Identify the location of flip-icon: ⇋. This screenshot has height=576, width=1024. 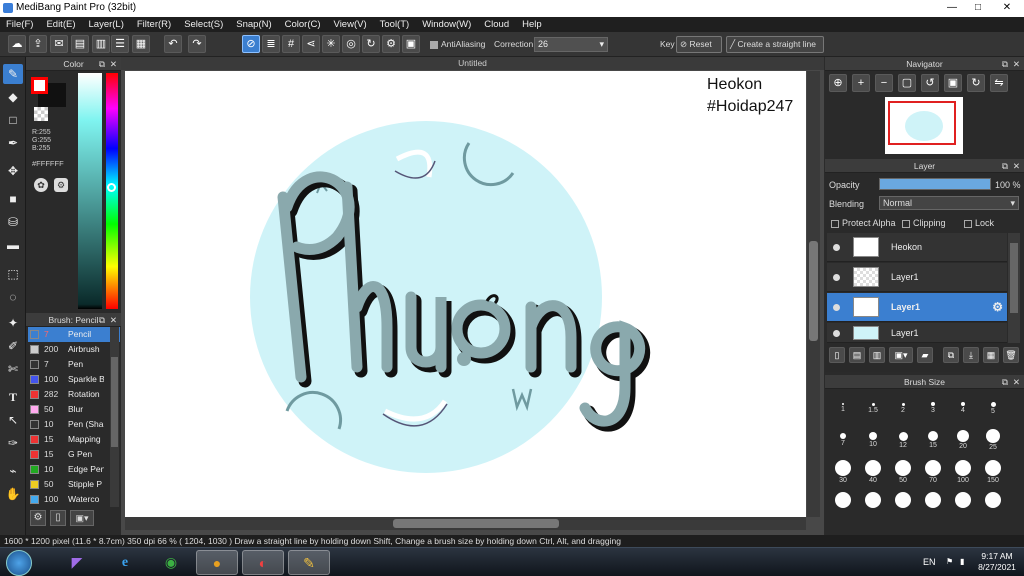
(999, 83).